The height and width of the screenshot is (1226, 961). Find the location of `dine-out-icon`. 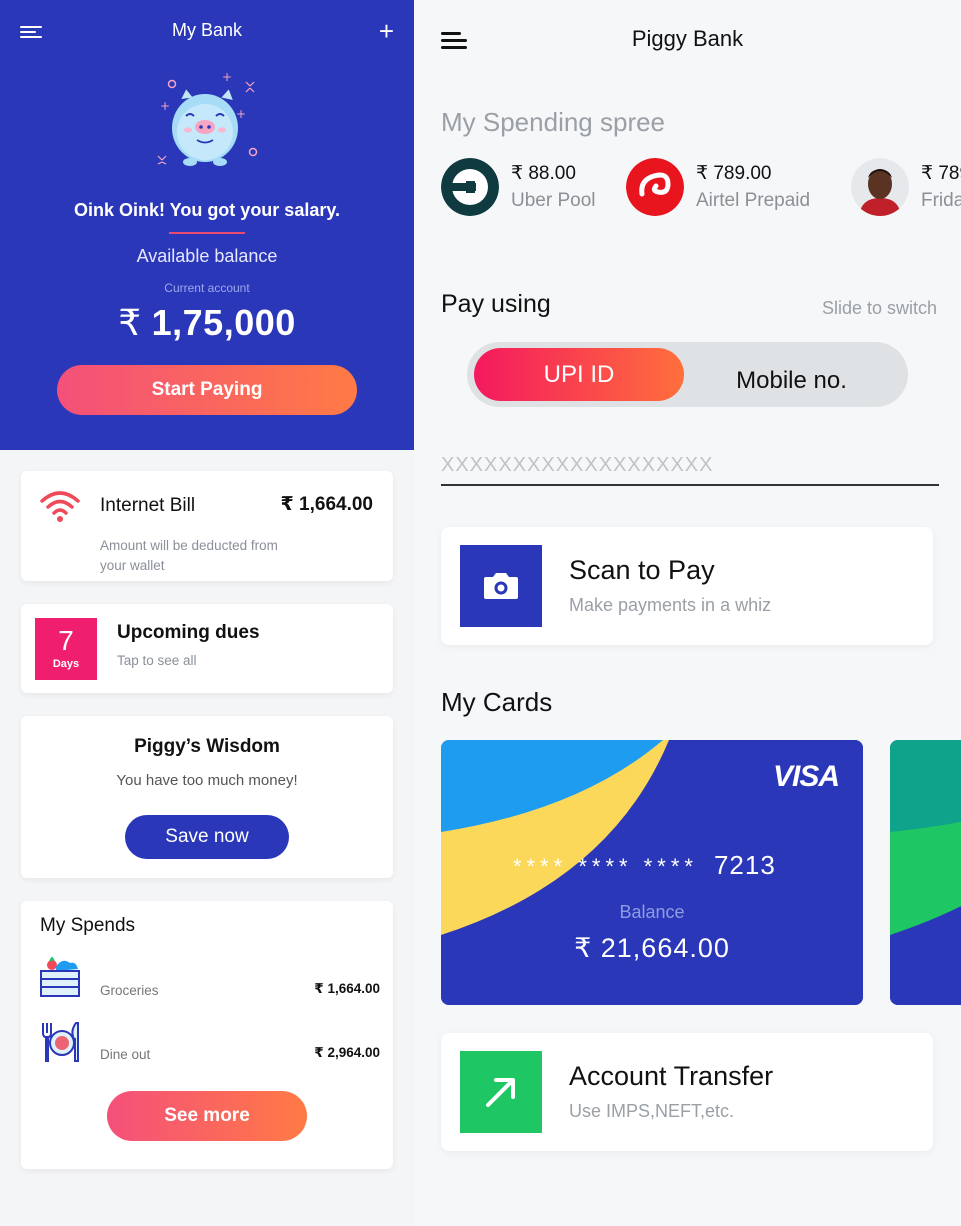

dine-out-icon is located at coordinates (60, 1042).